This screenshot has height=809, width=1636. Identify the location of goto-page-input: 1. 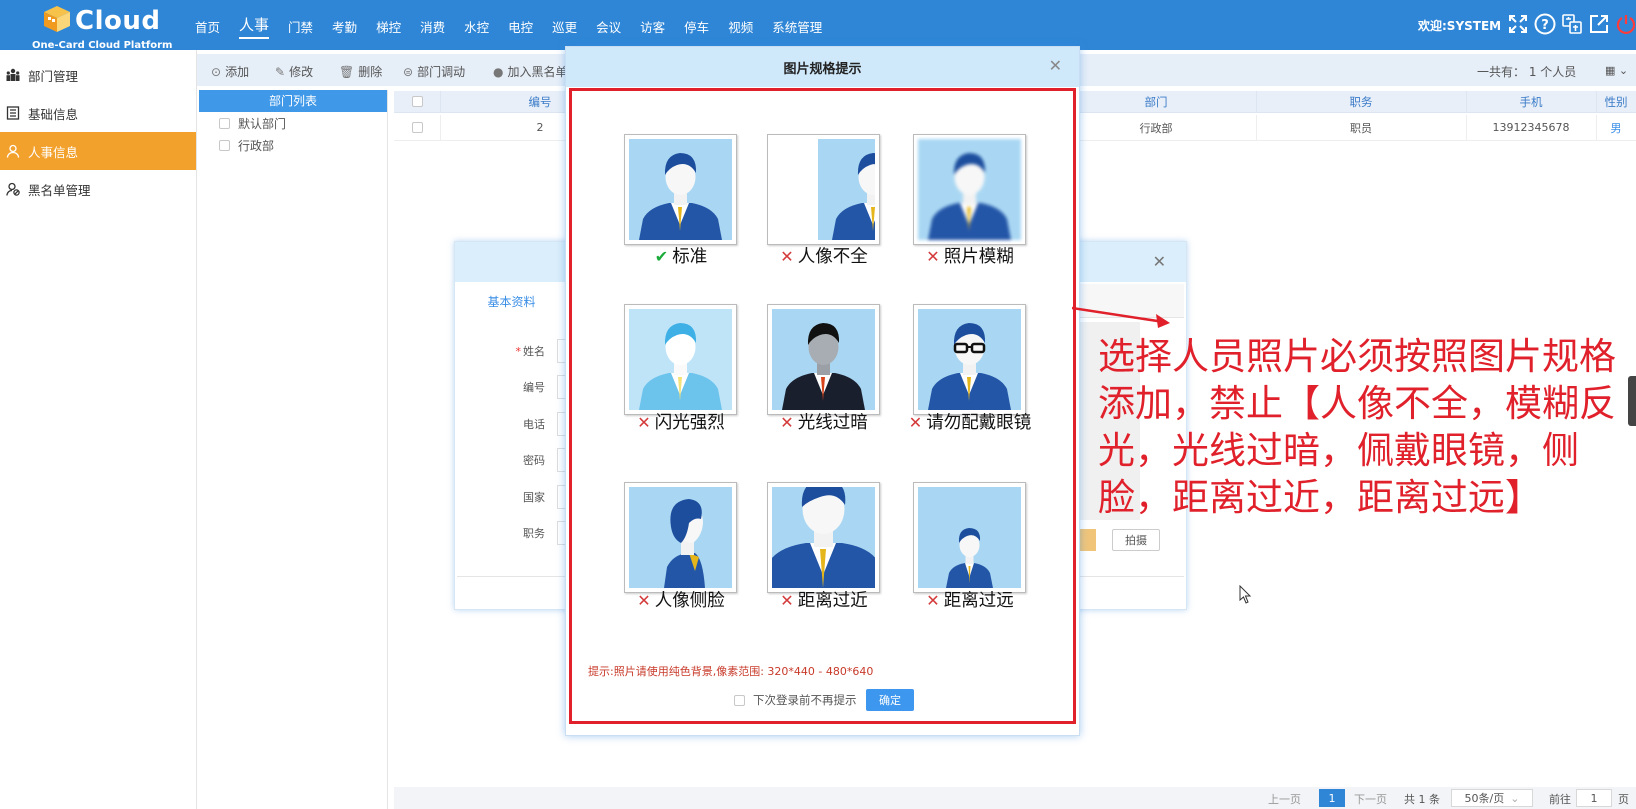
(1594, 798).